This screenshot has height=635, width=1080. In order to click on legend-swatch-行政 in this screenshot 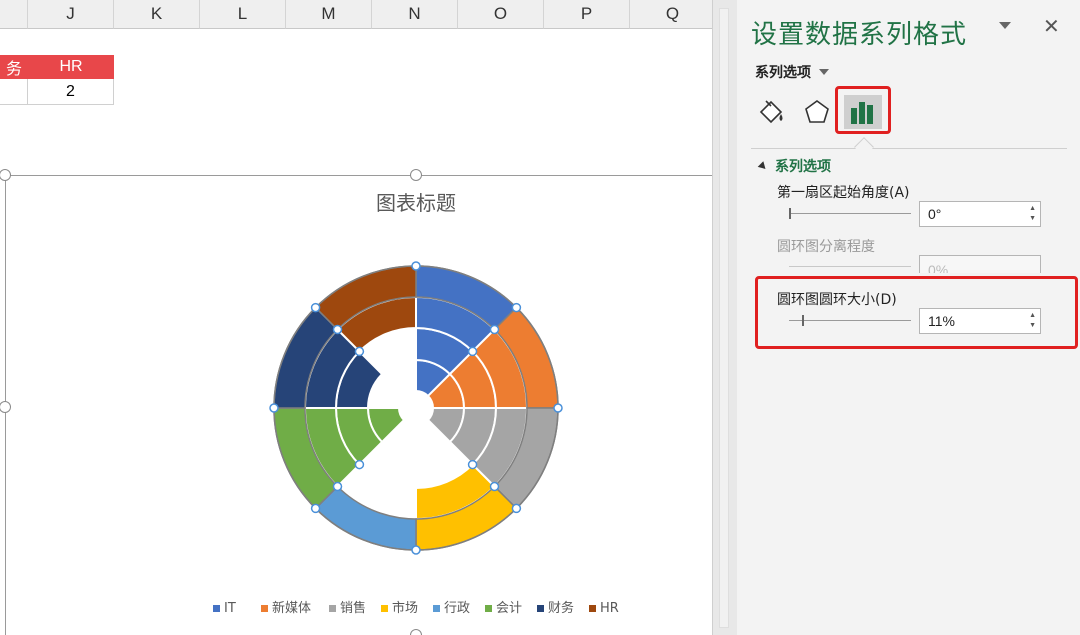, I will do `click(436, 608)`.